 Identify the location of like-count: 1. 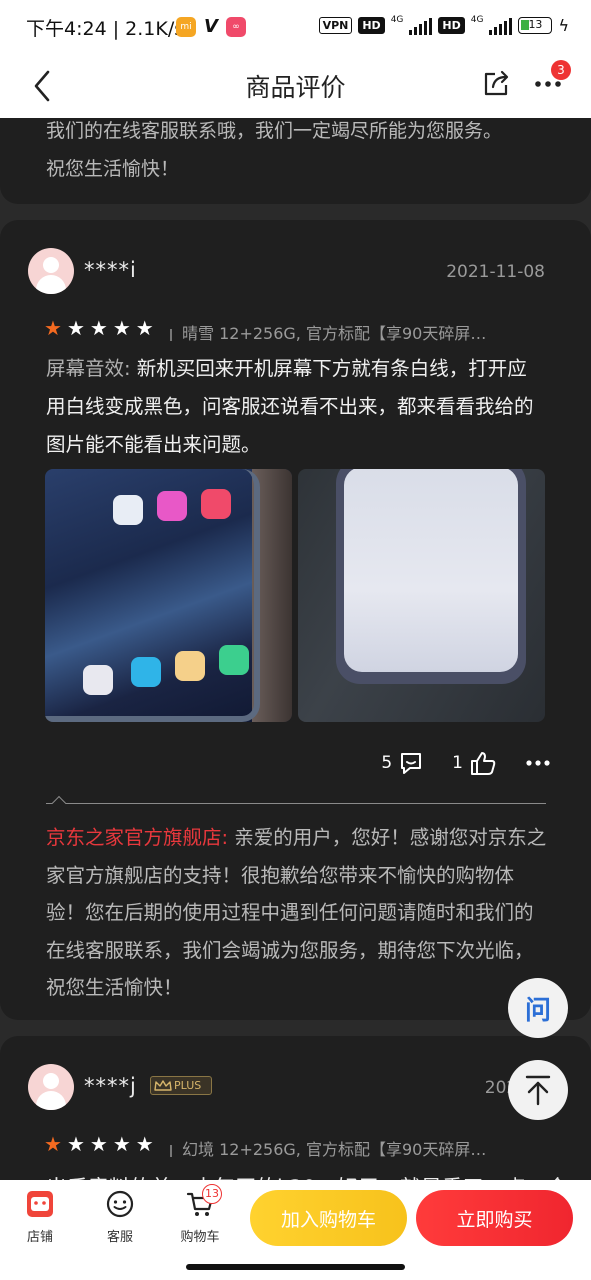
(457, 763).